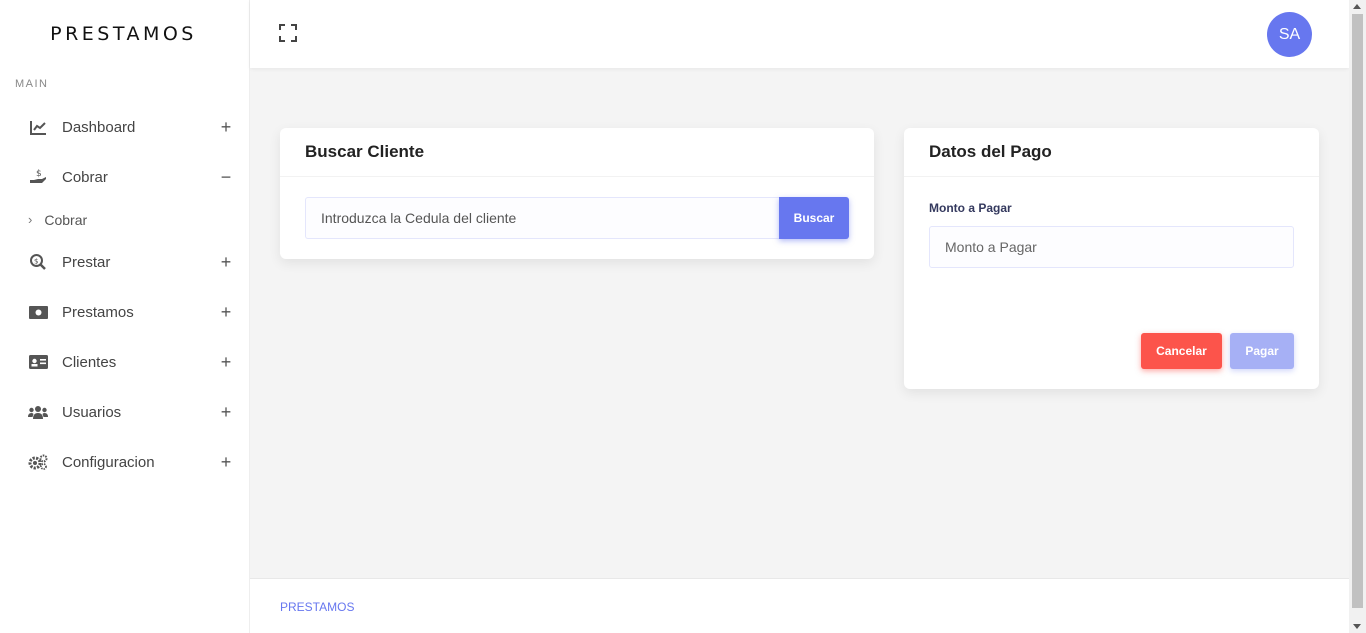  Describe the element at coordinates (1289, 34) in the screenshot. I see `avatar: SA` at that location.